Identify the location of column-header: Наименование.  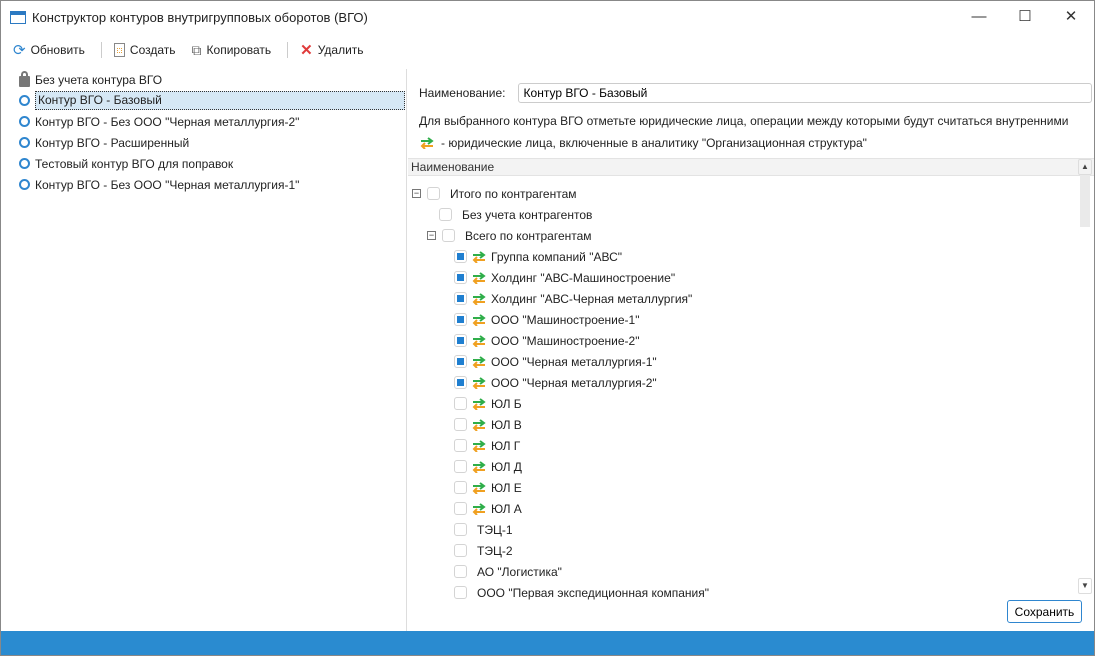
(751, 167).